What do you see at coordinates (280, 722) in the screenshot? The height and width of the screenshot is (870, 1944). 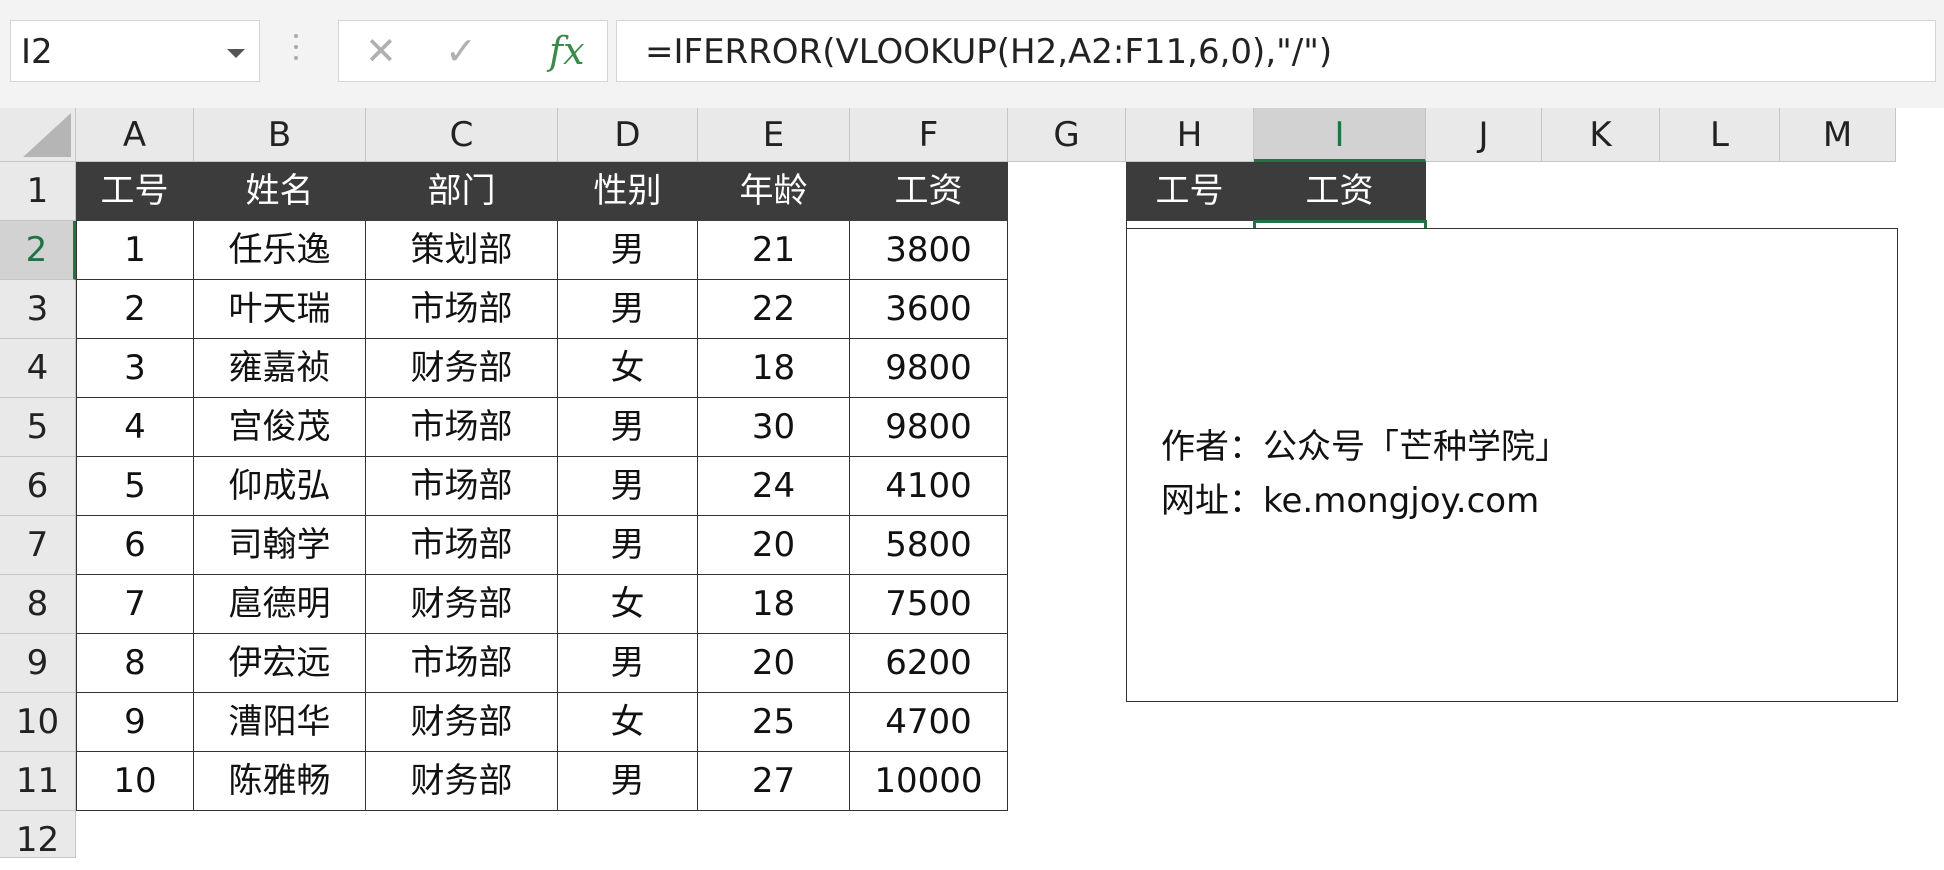 I see `table-cell: 漕阳华` at bounding box center [280, 722].